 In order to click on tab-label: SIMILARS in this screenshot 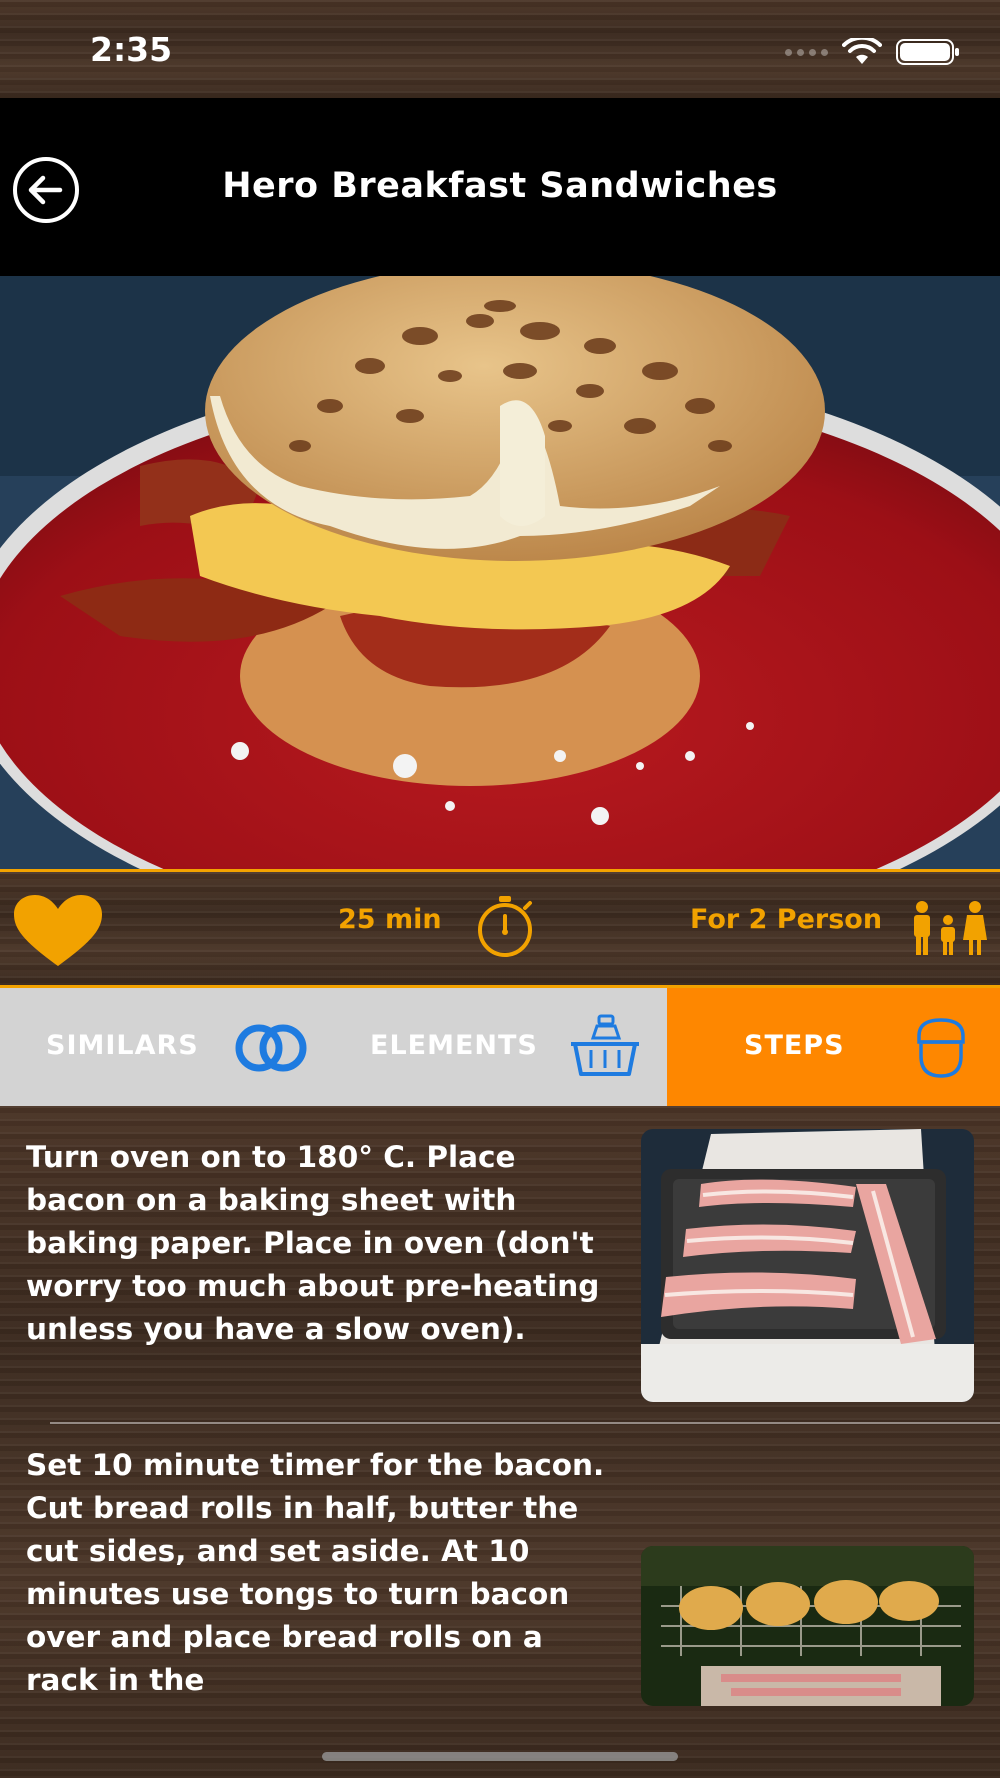, I will do `click(122, 1045)`.